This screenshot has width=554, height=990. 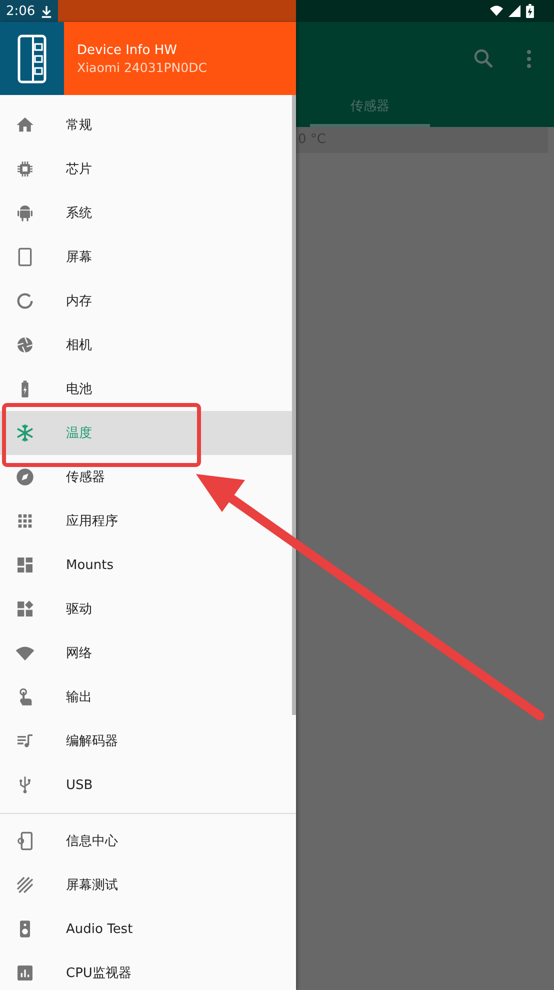 What do you see at coordinates (25, 345) in the screenshot?
I see `camera-icon` at bounding box center [25, 345].